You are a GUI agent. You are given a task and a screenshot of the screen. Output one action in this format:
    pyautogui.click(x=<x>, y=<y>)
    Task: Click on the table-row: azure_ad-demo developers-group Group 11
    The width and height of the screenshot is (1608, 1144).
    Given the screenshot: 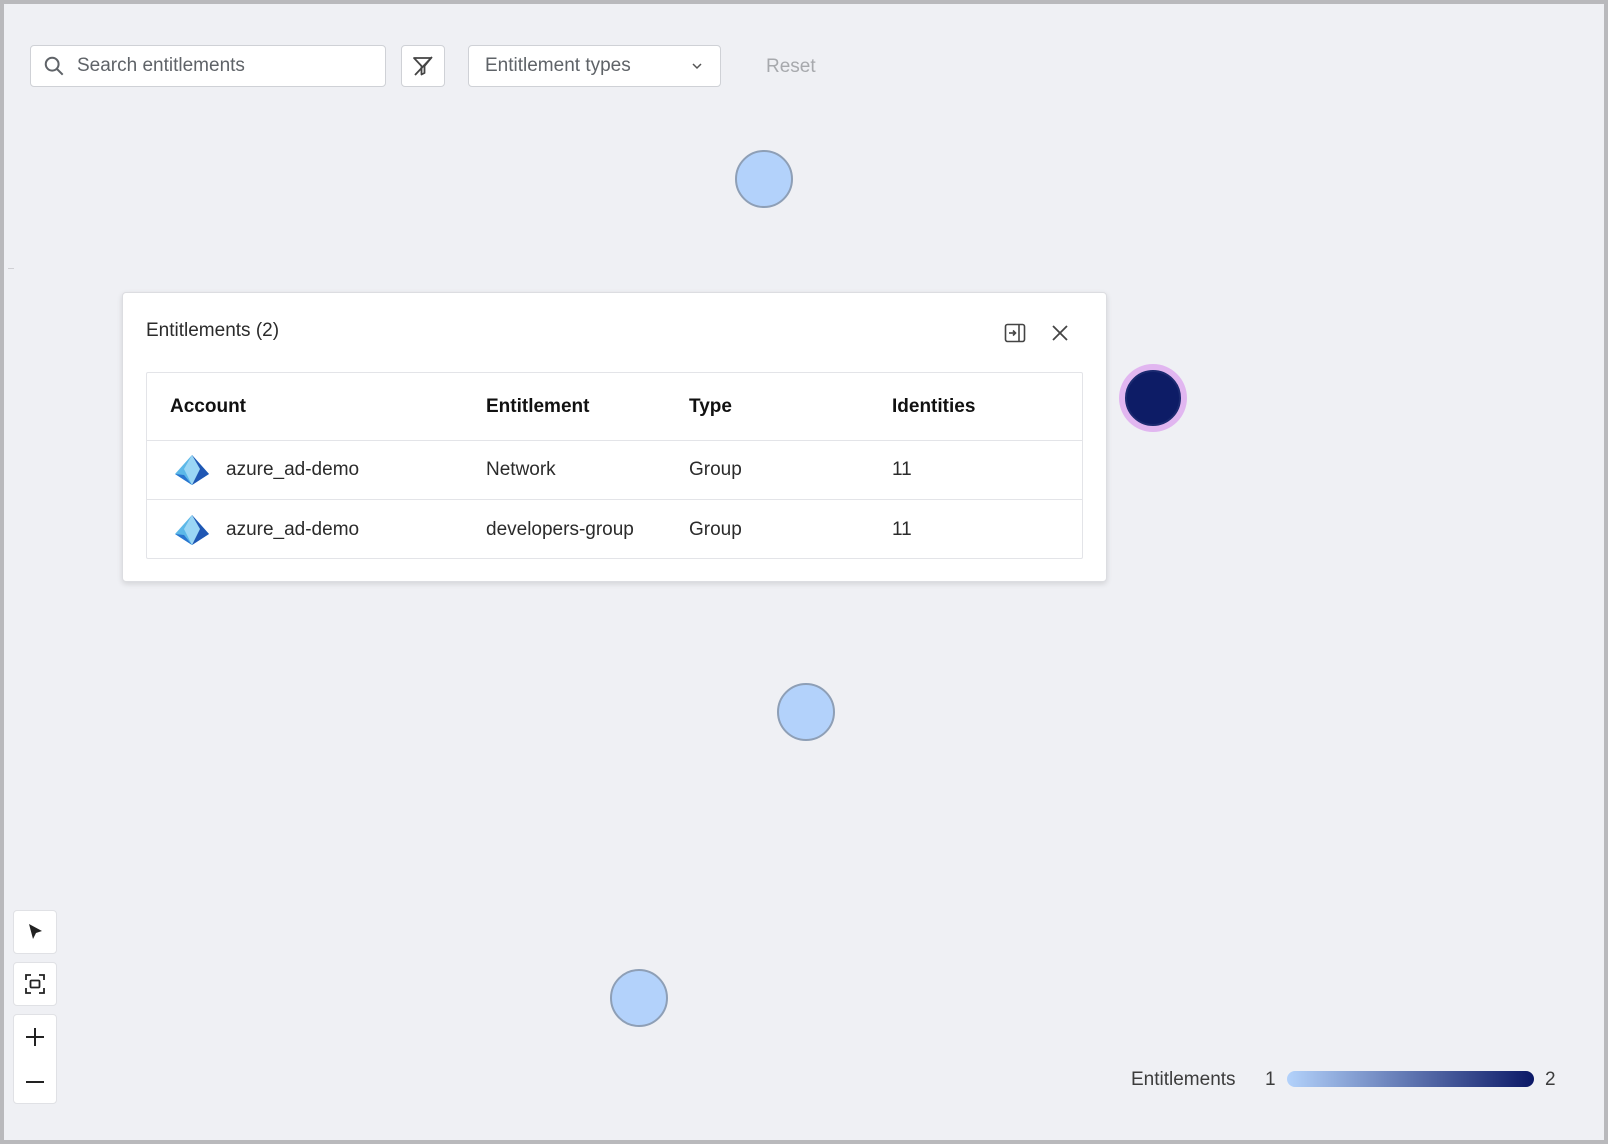 What is the action you would take?
    pyautogui.click(x=614, y=529)
    